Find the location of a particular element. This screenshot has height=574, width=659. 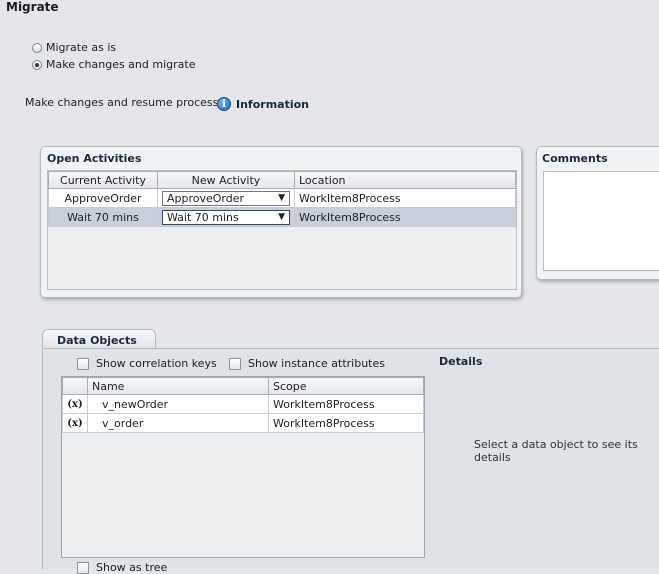

comments-title: Comments is located at coordinates (575, 158).